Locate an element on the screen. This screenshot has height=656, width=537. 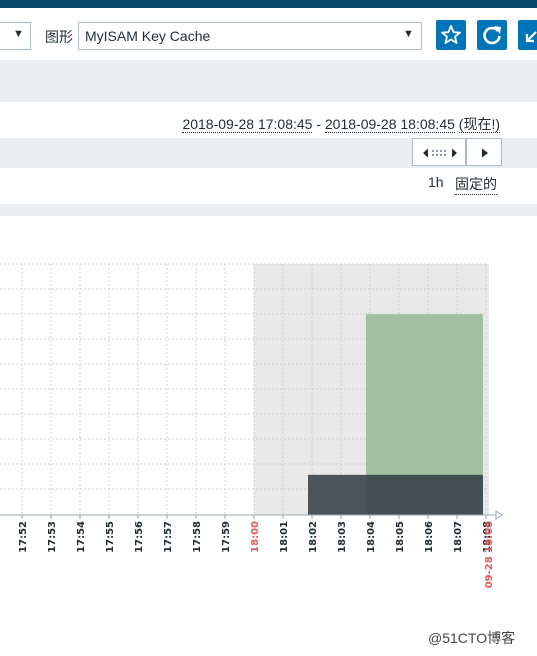
favorite-button is located at coordinates (451, 35).